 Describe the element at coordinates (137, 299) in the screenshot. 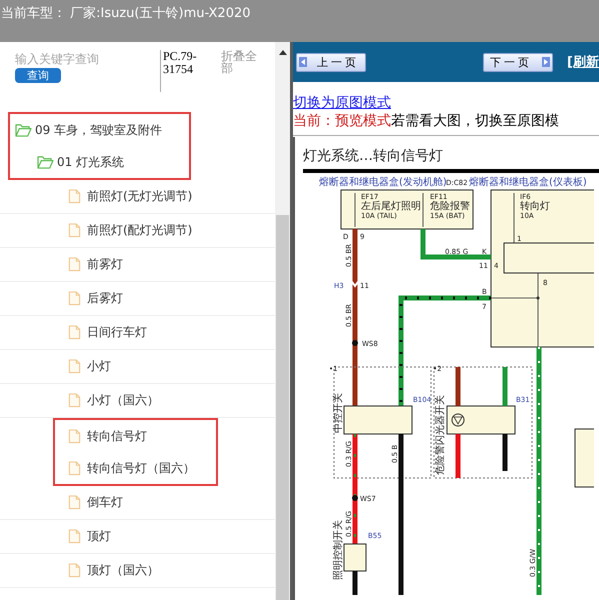

I see `tree-item: 后雾灯` at that location.